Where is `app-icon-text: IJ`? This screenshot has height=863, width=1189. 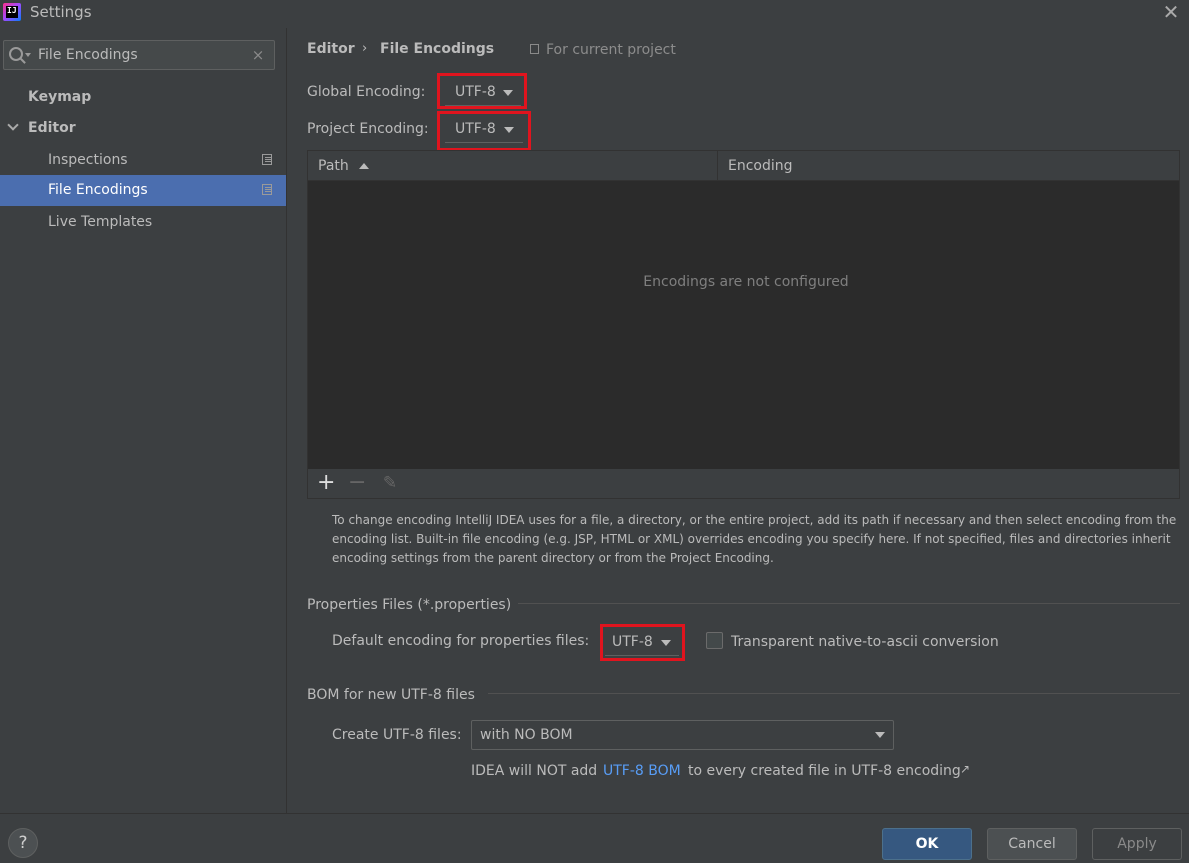 app-icon-text: IJ is located at coordinates (12, 10).